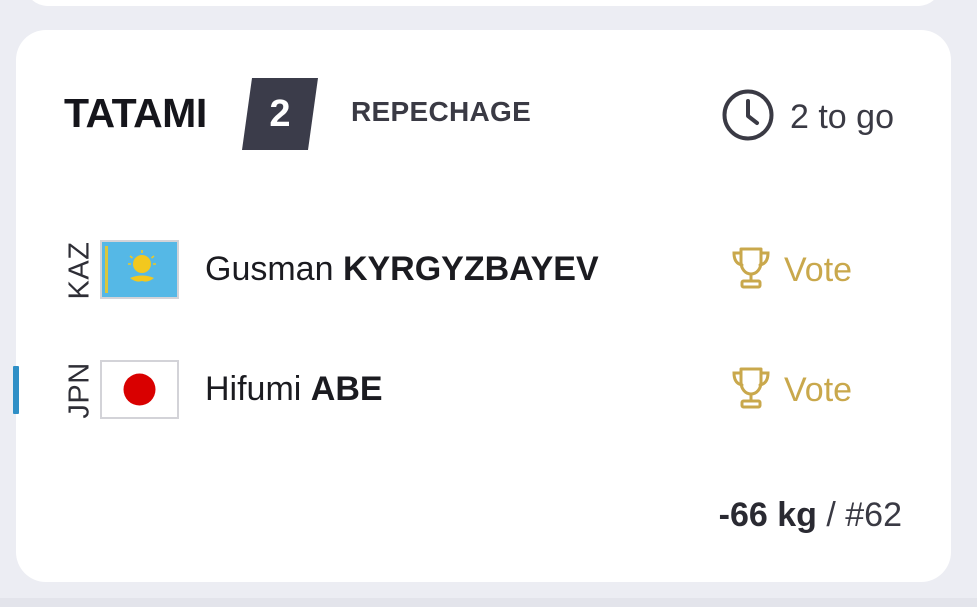  I want to click on fighter-first-name: Gusman, so click(269, 269).